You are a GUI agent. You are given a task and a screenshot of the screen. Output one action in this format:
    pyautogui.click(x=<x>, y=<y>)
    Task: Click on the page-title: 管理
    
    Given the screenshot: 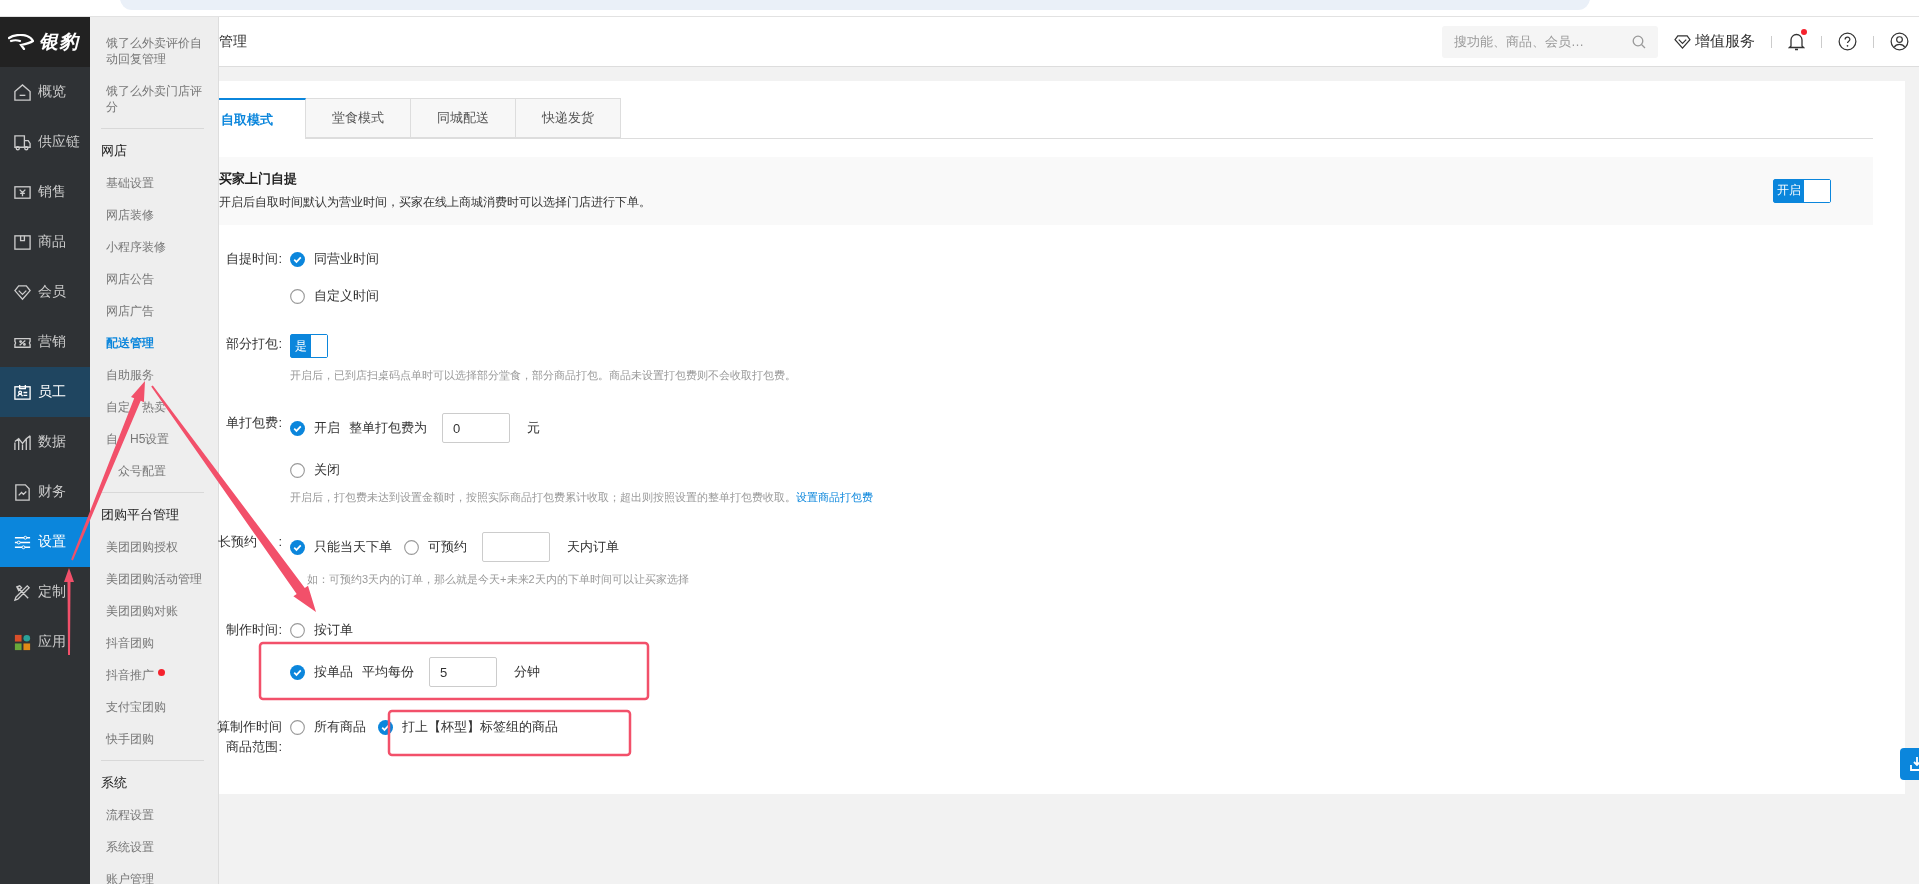 What is the action you would take?
    pyautogui.click(x=233, y=41)
    